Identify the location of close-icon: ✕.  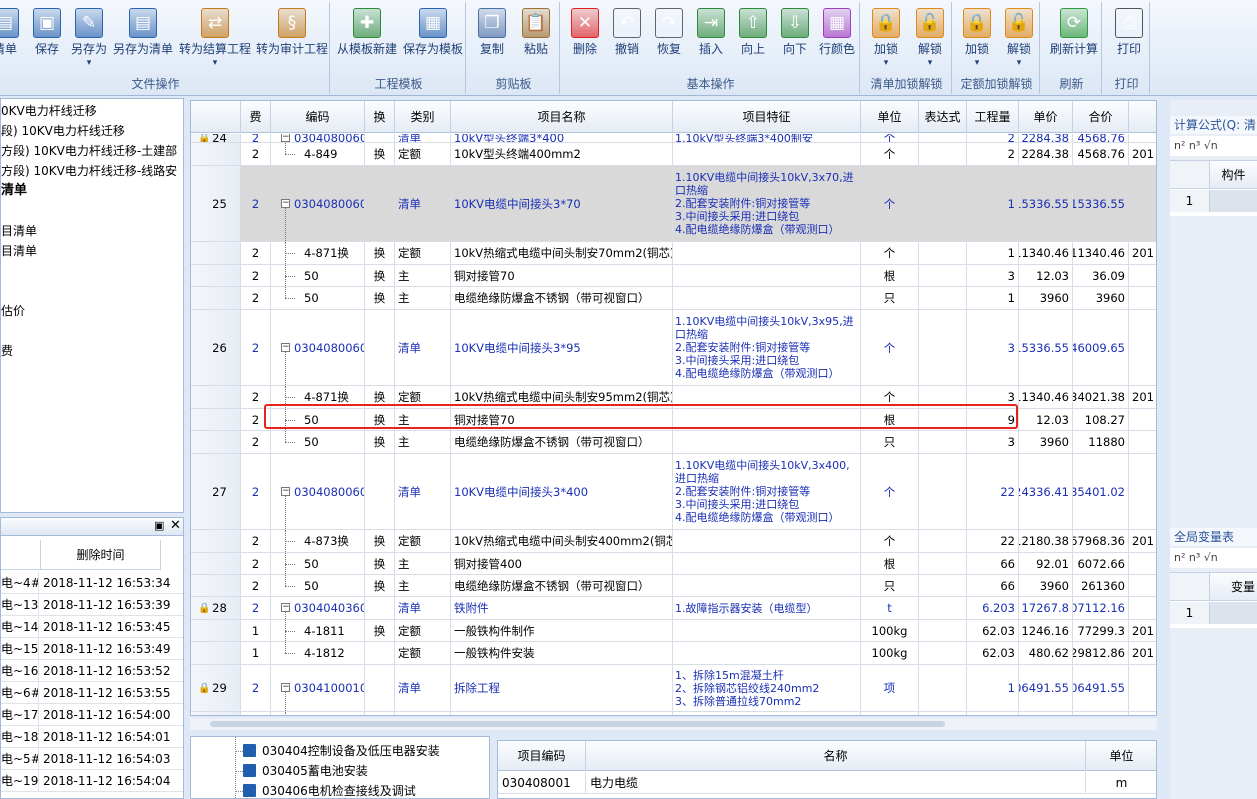
(175, 525).